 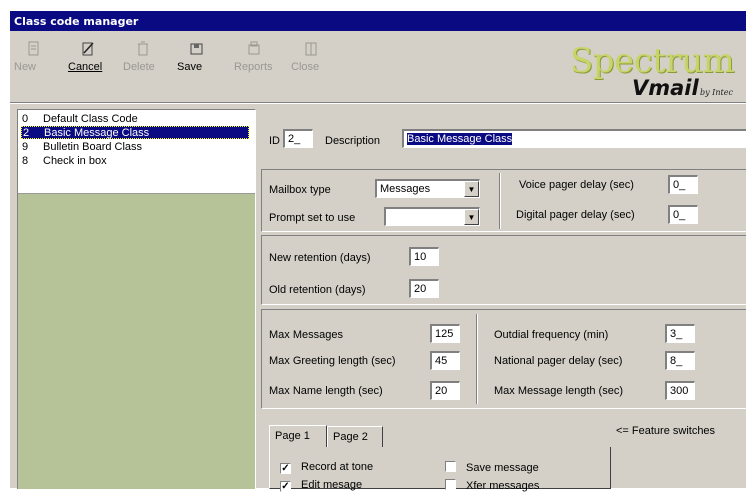 What do you see at coordinates (326, 391) in the screenshot?
I see `max-name-label: Max Name length (sec)` at bounding box center [326, 391].